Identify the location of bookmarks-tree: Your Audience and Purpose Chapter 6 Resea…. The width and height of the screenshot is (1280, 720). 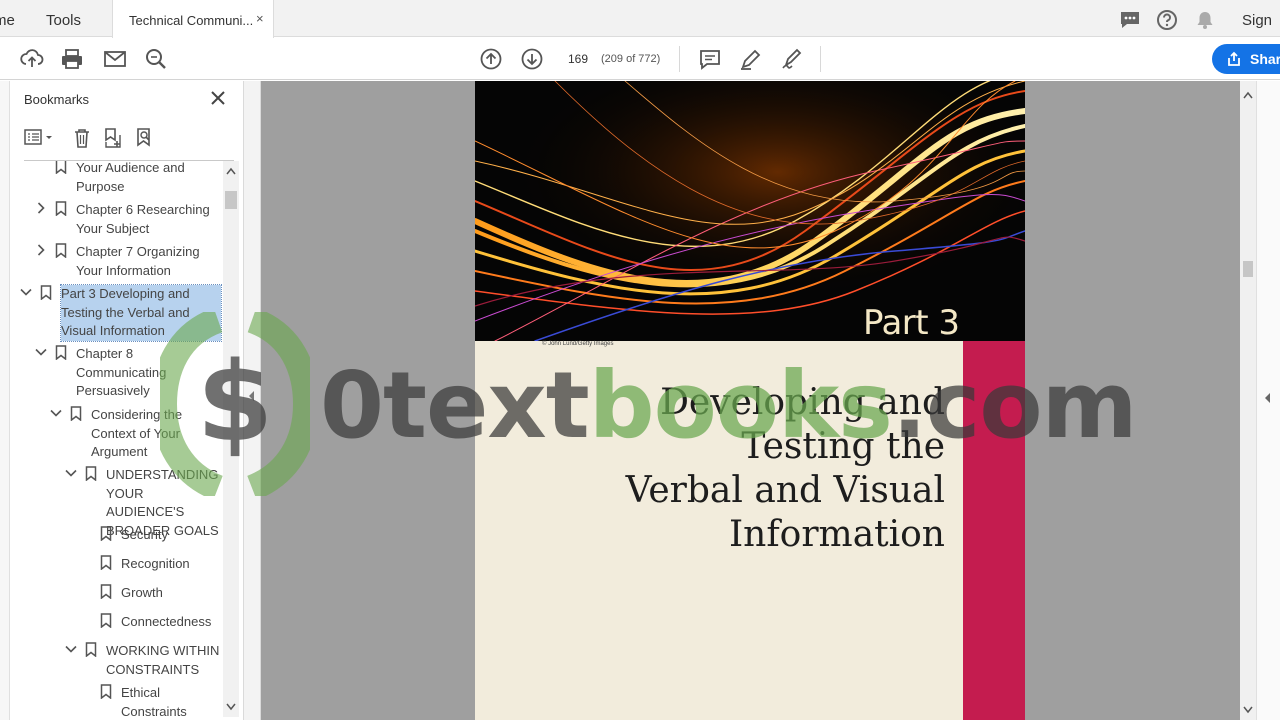
(116, 439).